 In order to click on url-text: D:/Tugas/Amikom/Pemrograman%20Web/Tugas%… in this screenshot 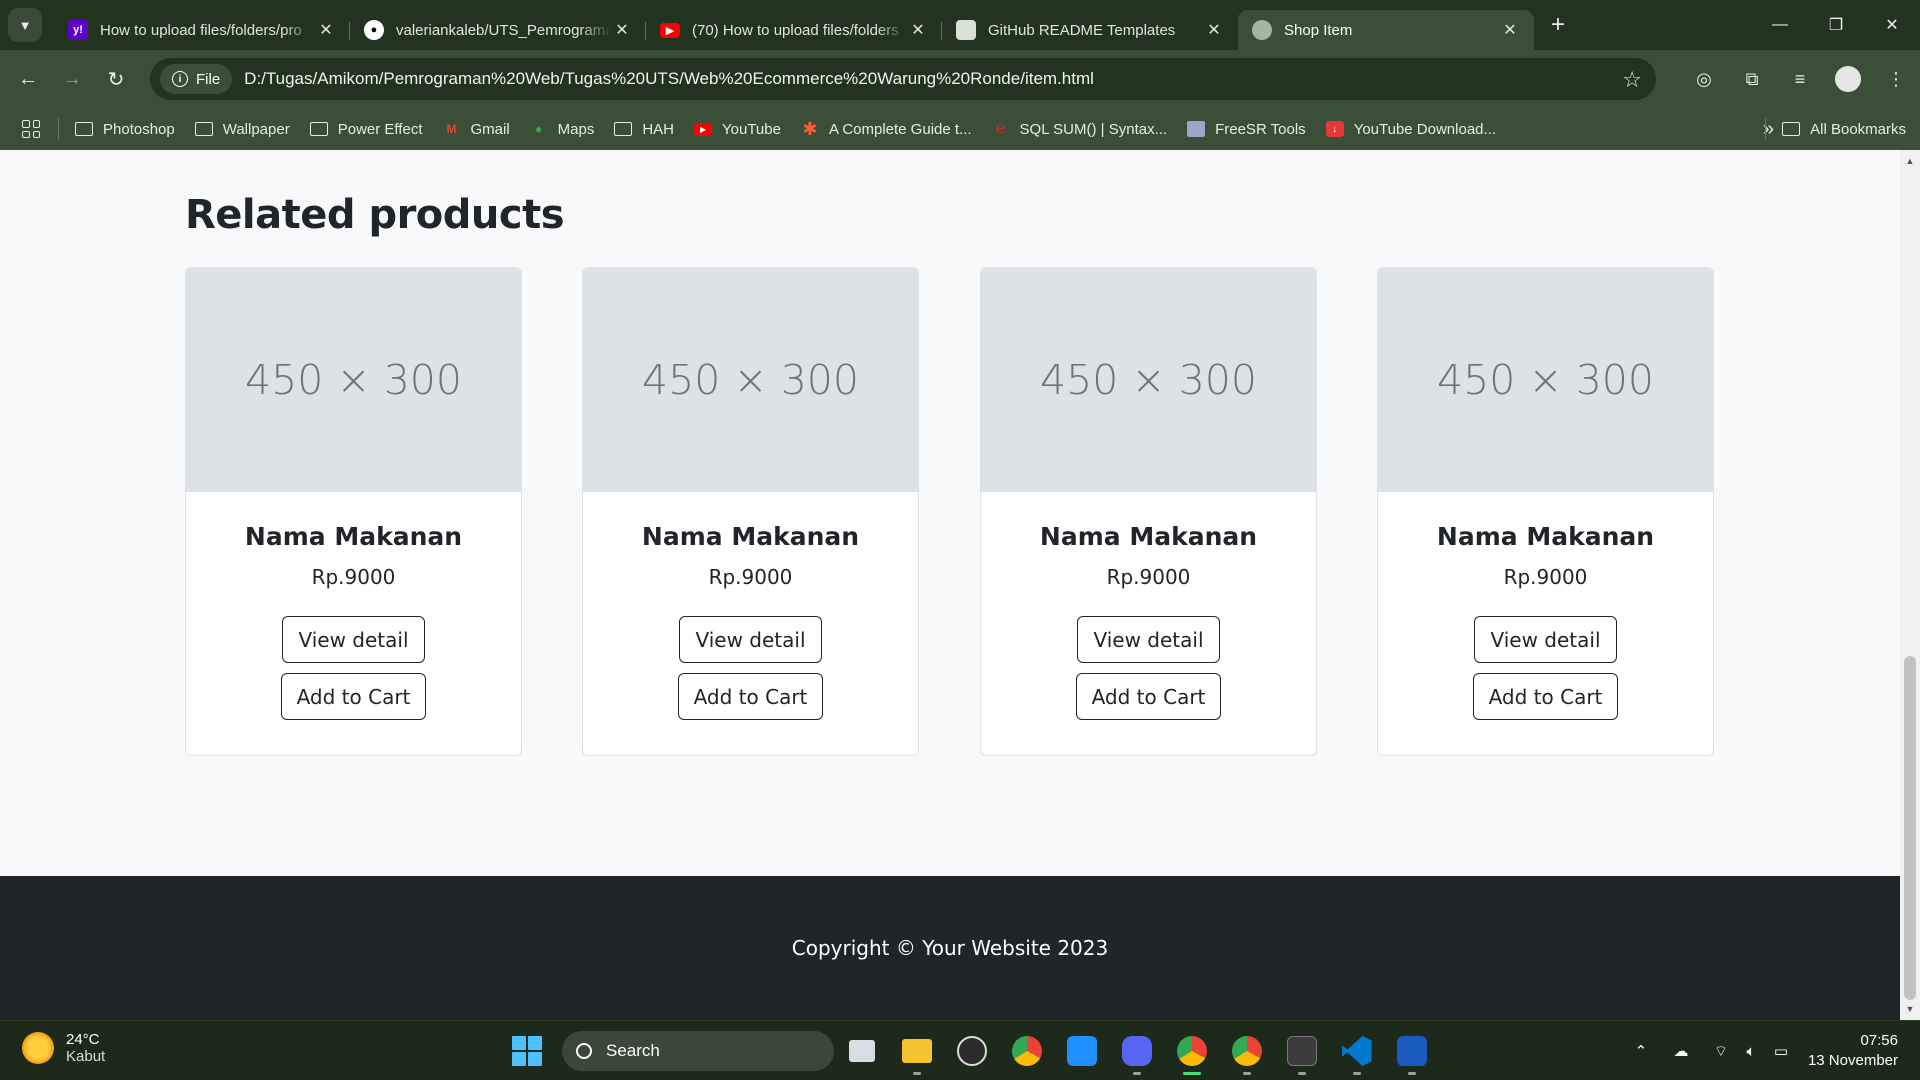, I will do `click(669, 79)`.